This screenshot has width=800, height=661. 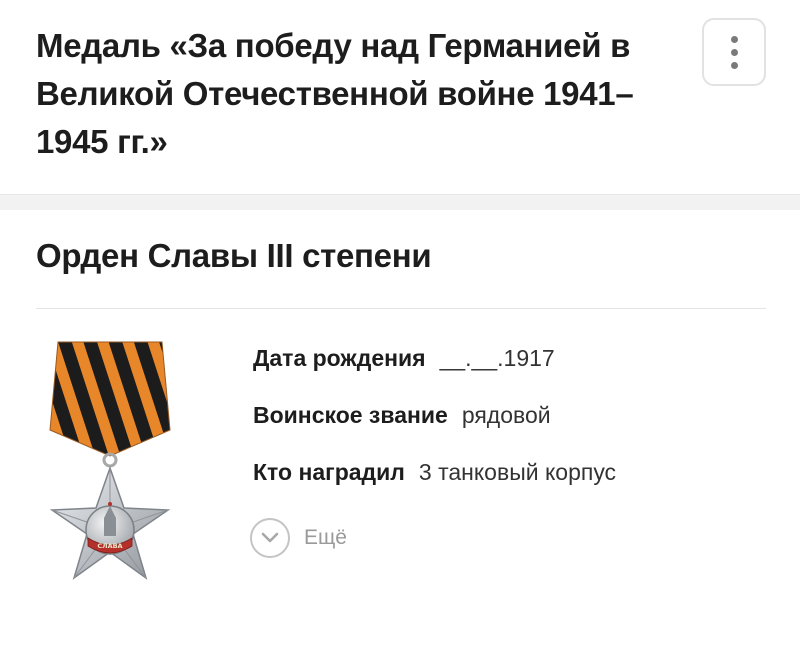 I want to click on divider, so click(x=401, y=308).